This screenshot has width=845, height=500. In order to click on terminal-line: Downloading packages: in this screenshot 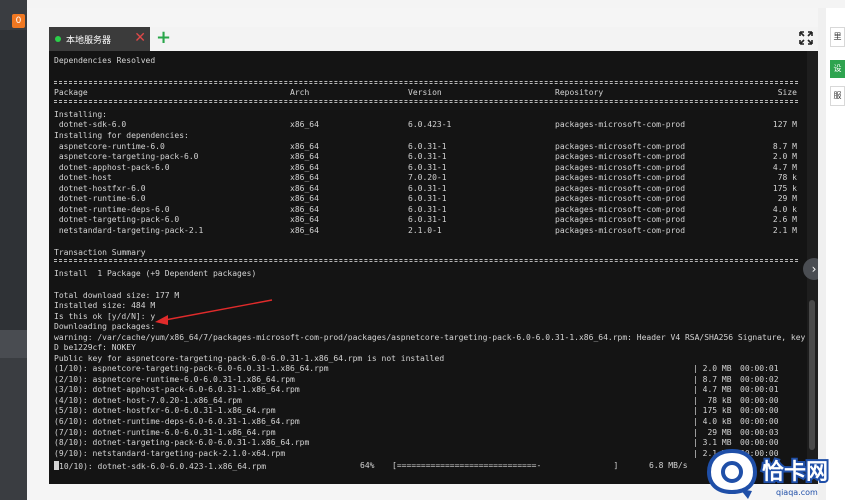, I will do `click(105, 326)`.